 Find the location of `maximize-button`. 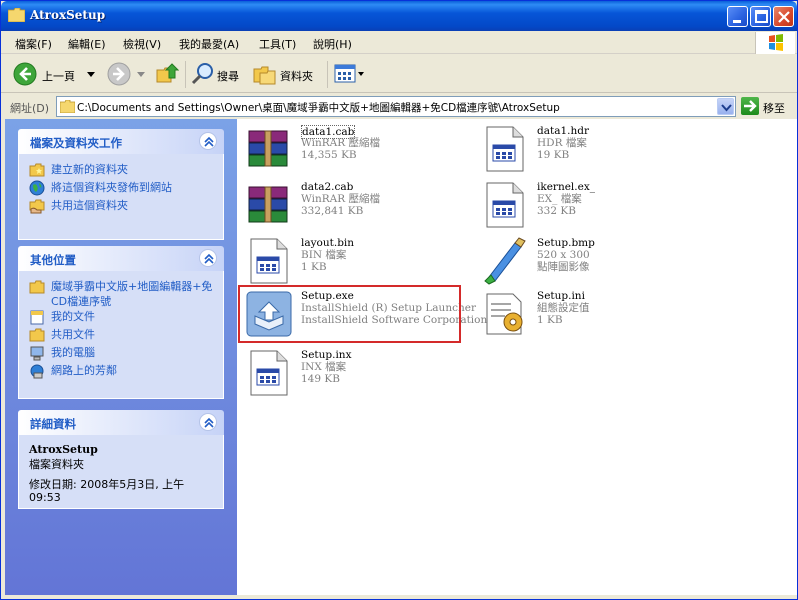

maximize-button is located at coordinates (760, 16).